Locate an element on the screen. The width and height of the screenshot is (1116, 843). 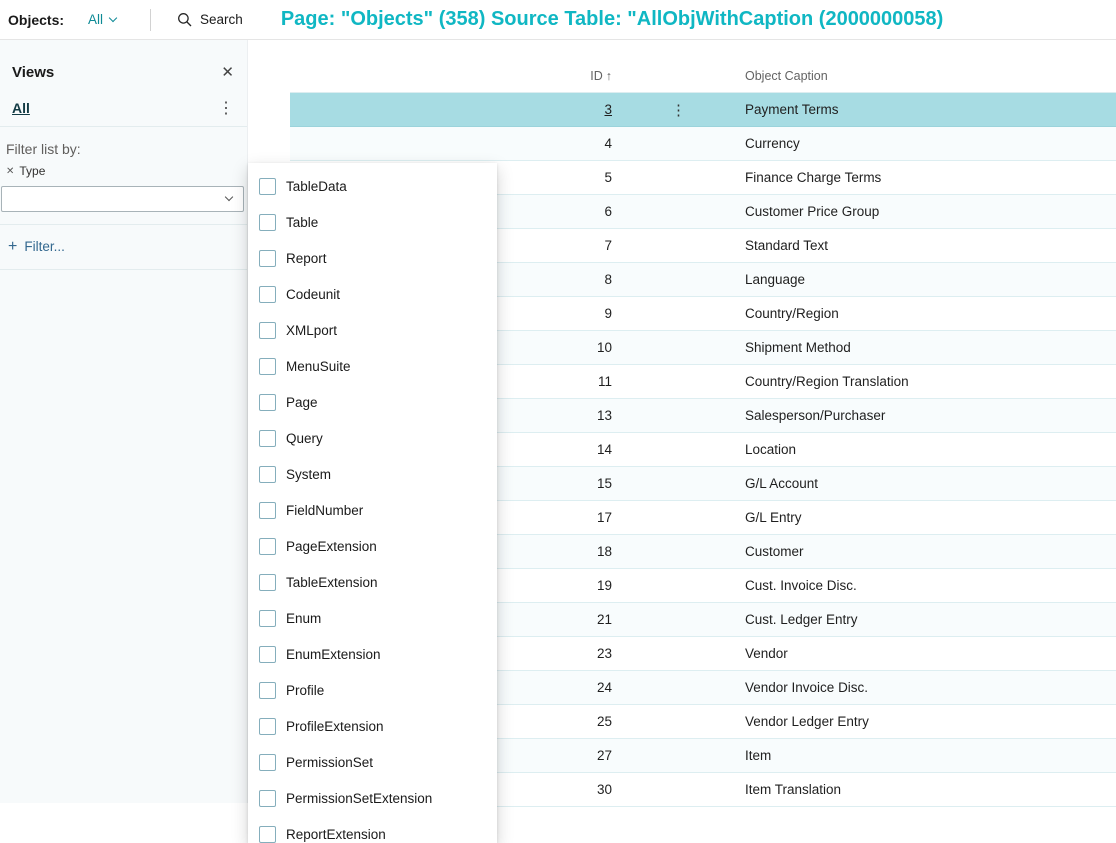
type-option-profile: Profile is located at coordinates (372, 690).